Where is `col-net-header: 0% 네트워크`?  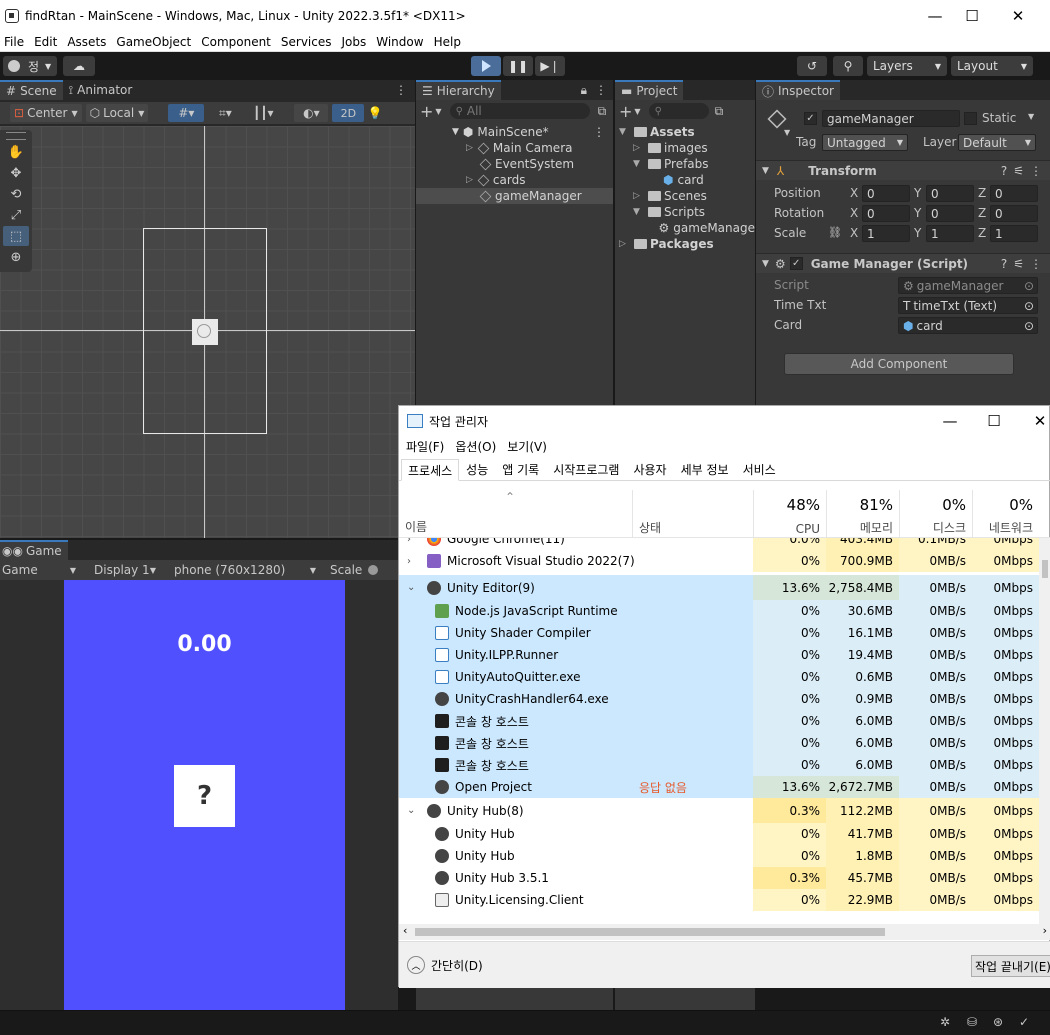
col-net-header: 0% 네트워크 is located at coordinates (1005, 514).